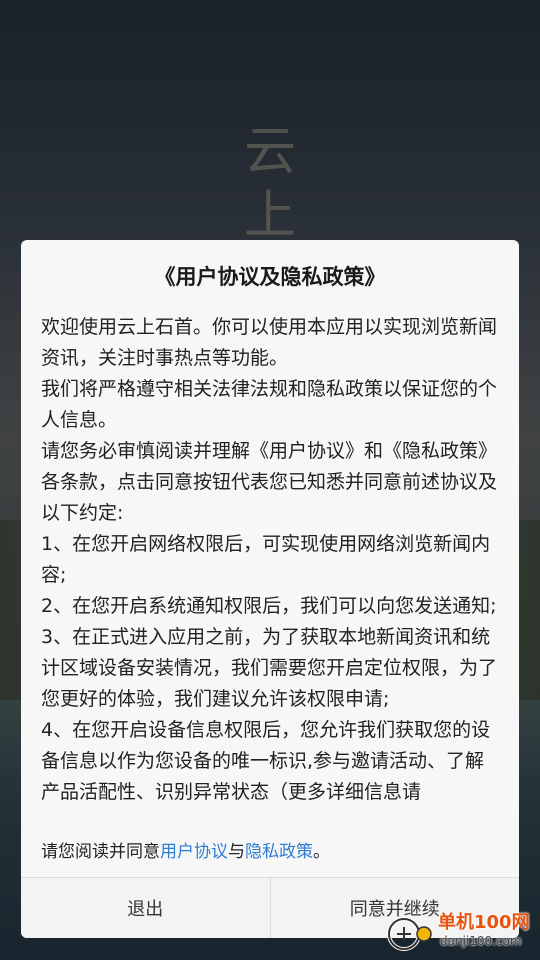 This screenshot has width=540, height=960. I want to click on consent-prefix: 请您阅读并同意, so click(100, 852).